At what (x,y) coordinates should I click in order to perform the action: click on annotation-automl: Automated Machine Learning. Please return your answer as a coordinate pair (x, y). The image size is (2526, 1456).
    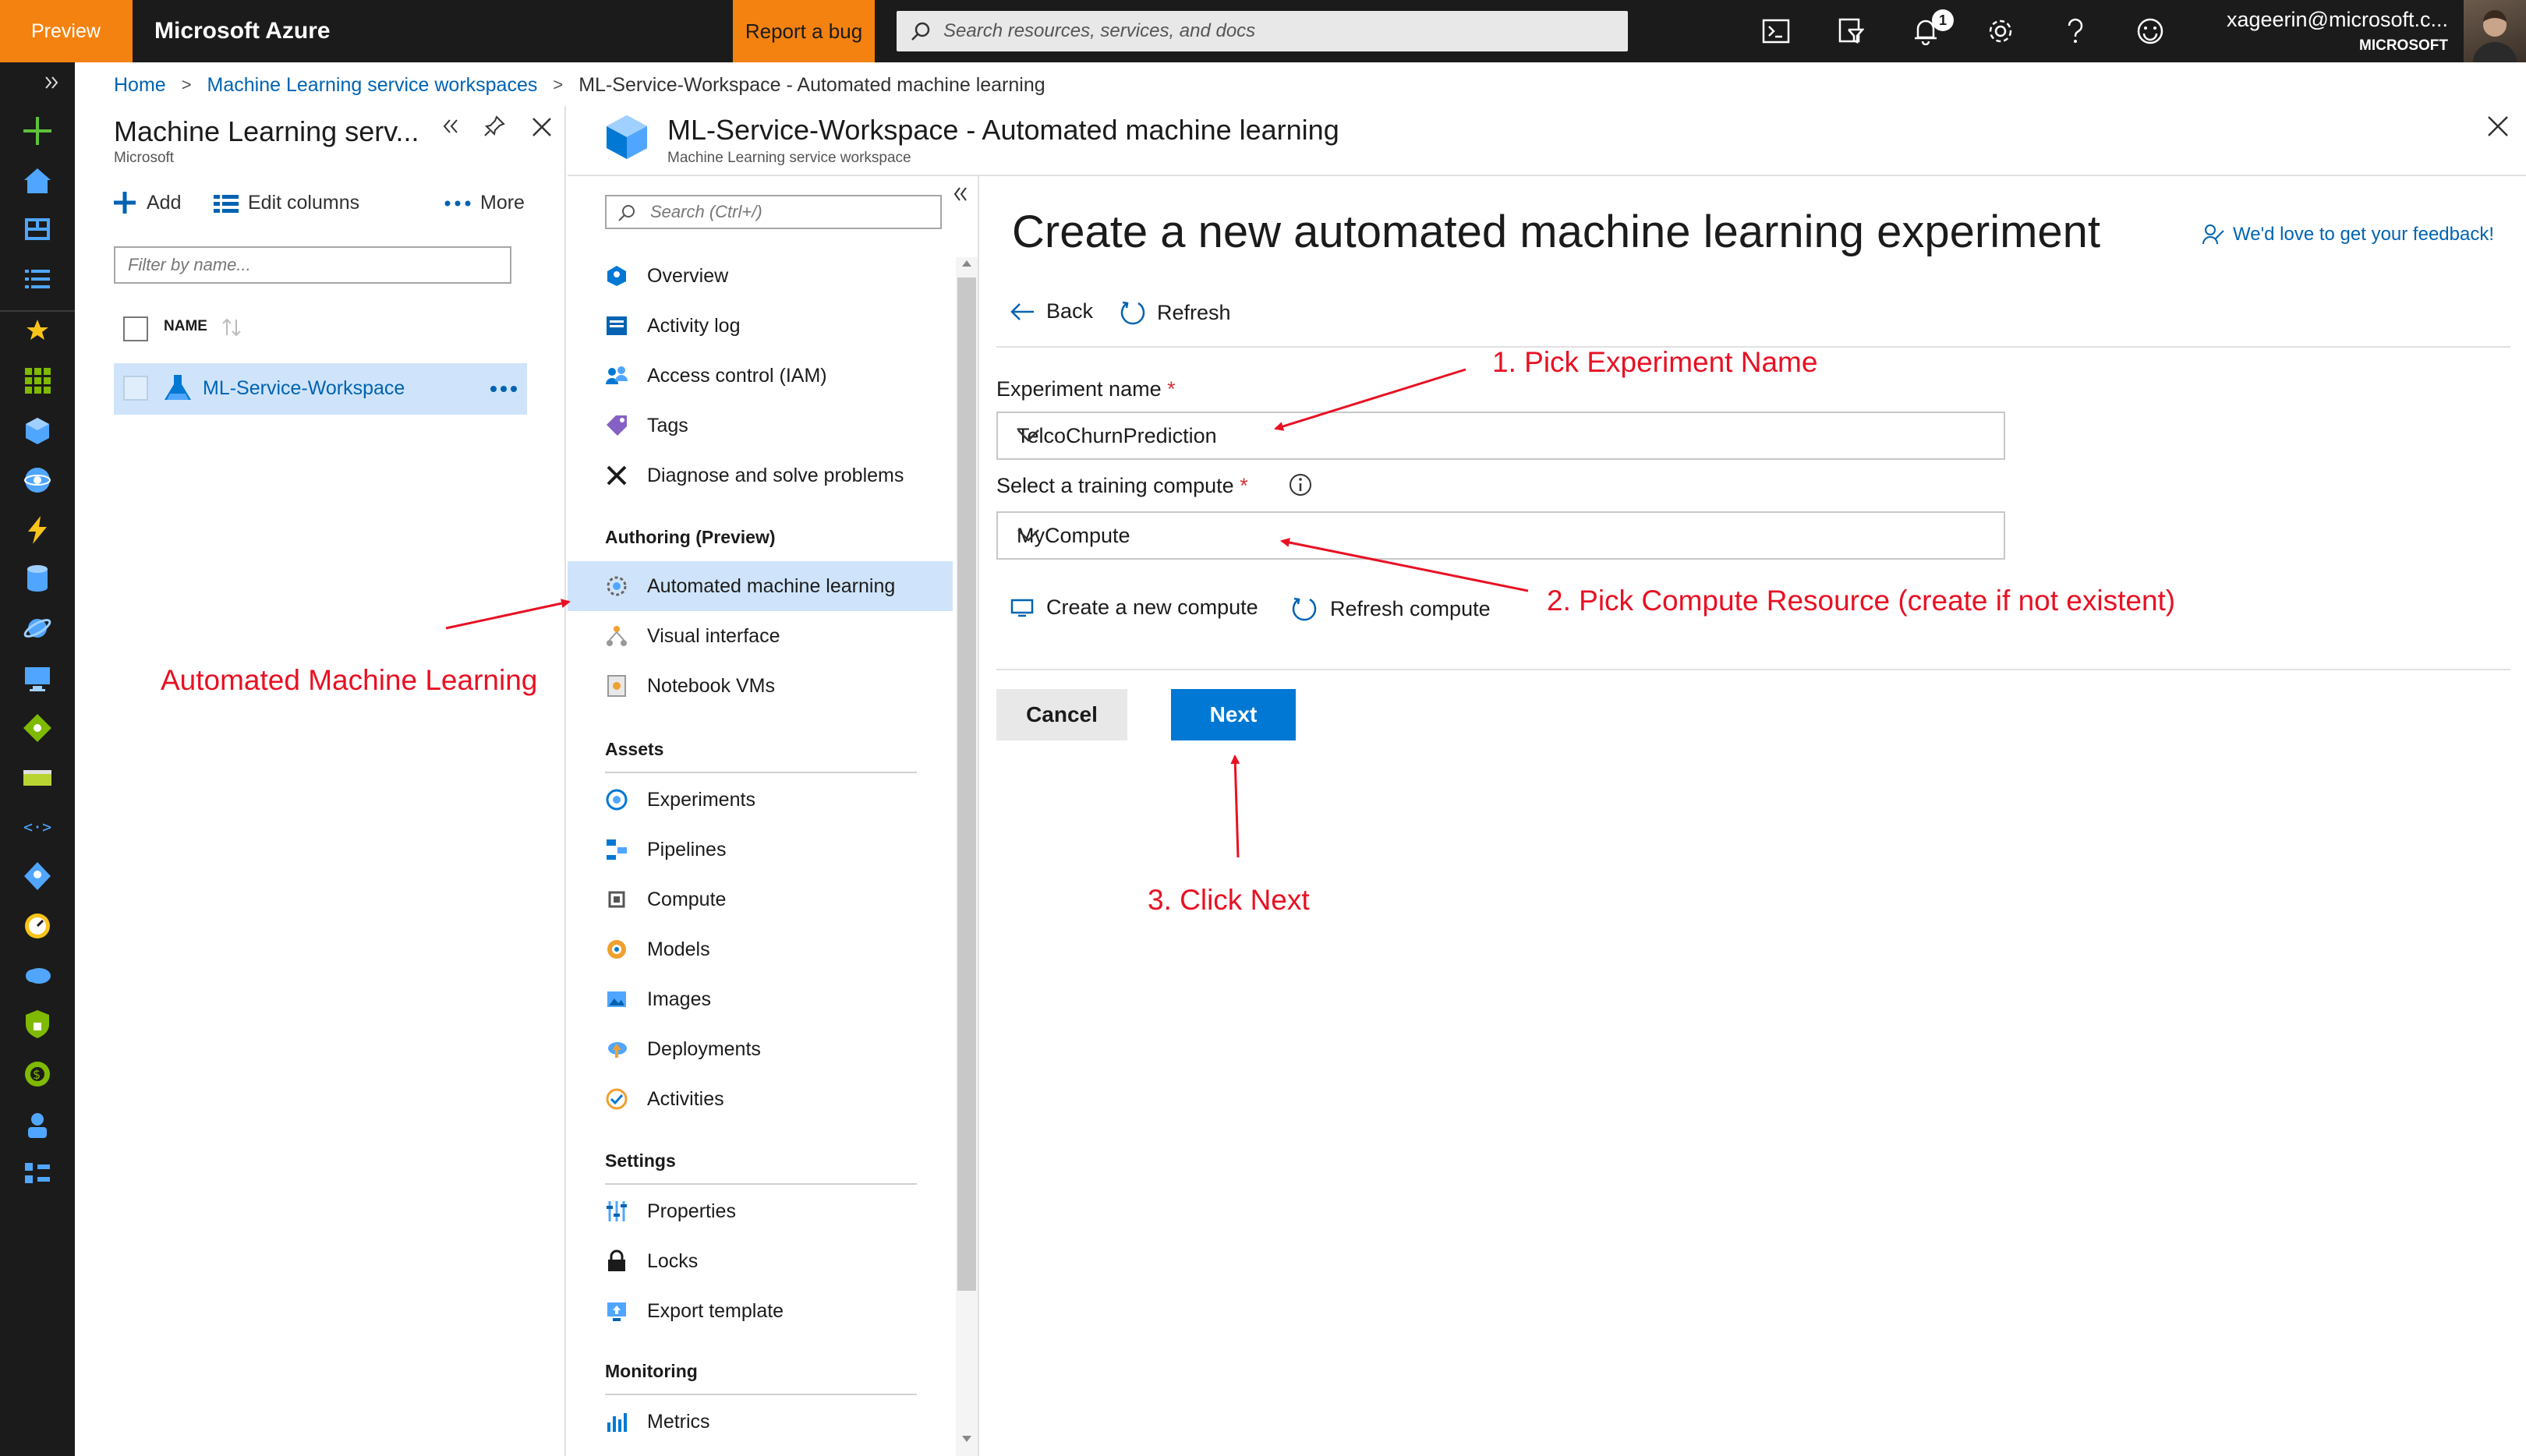
    Looking at the image, I should click on (350, 680).